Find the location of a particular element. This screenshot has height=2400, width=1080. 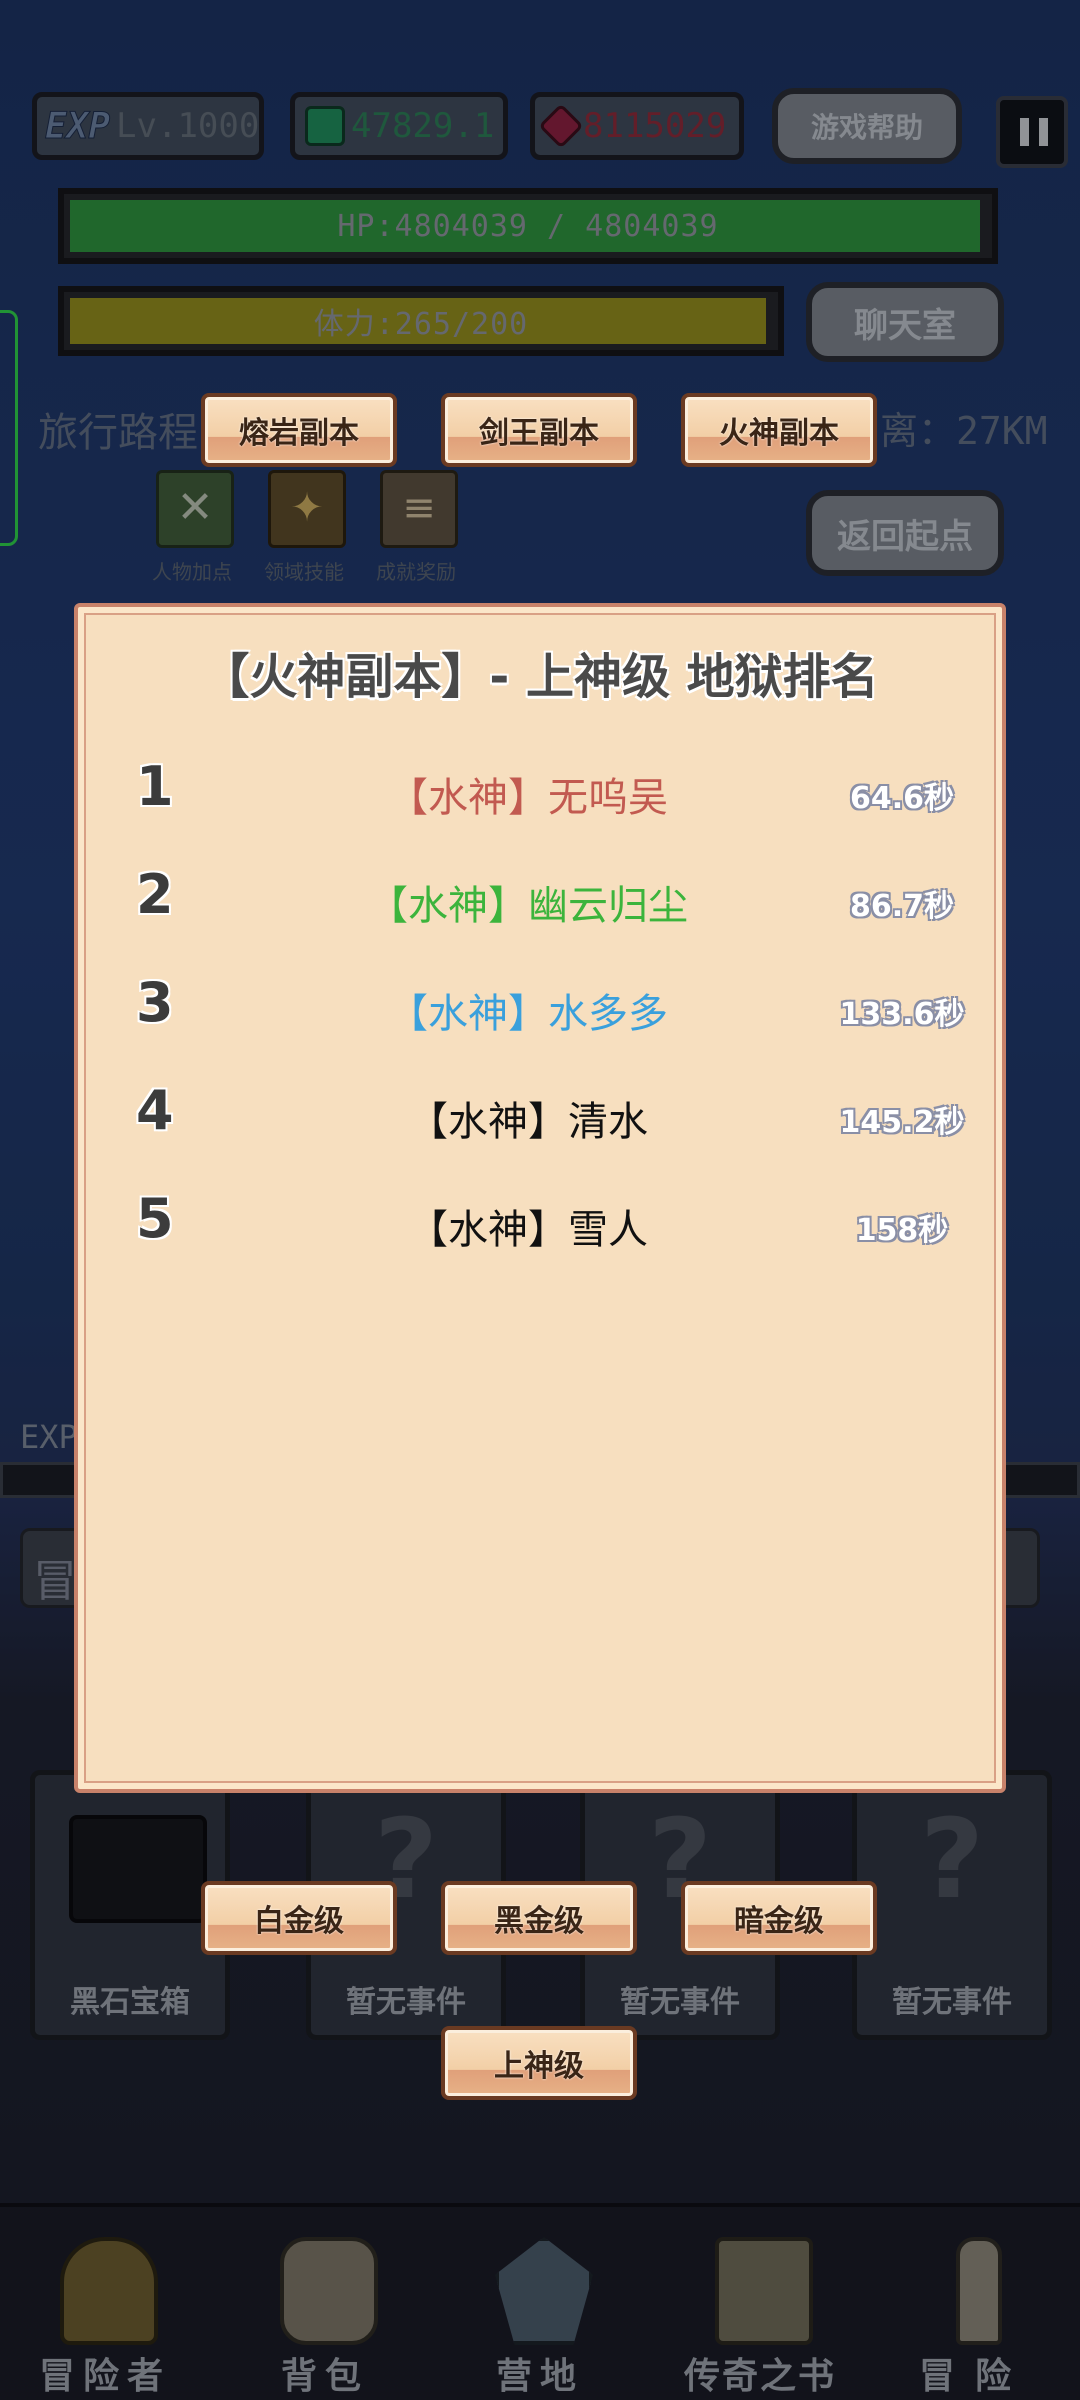

helmet-icon is located at coordinates (109, 2291).